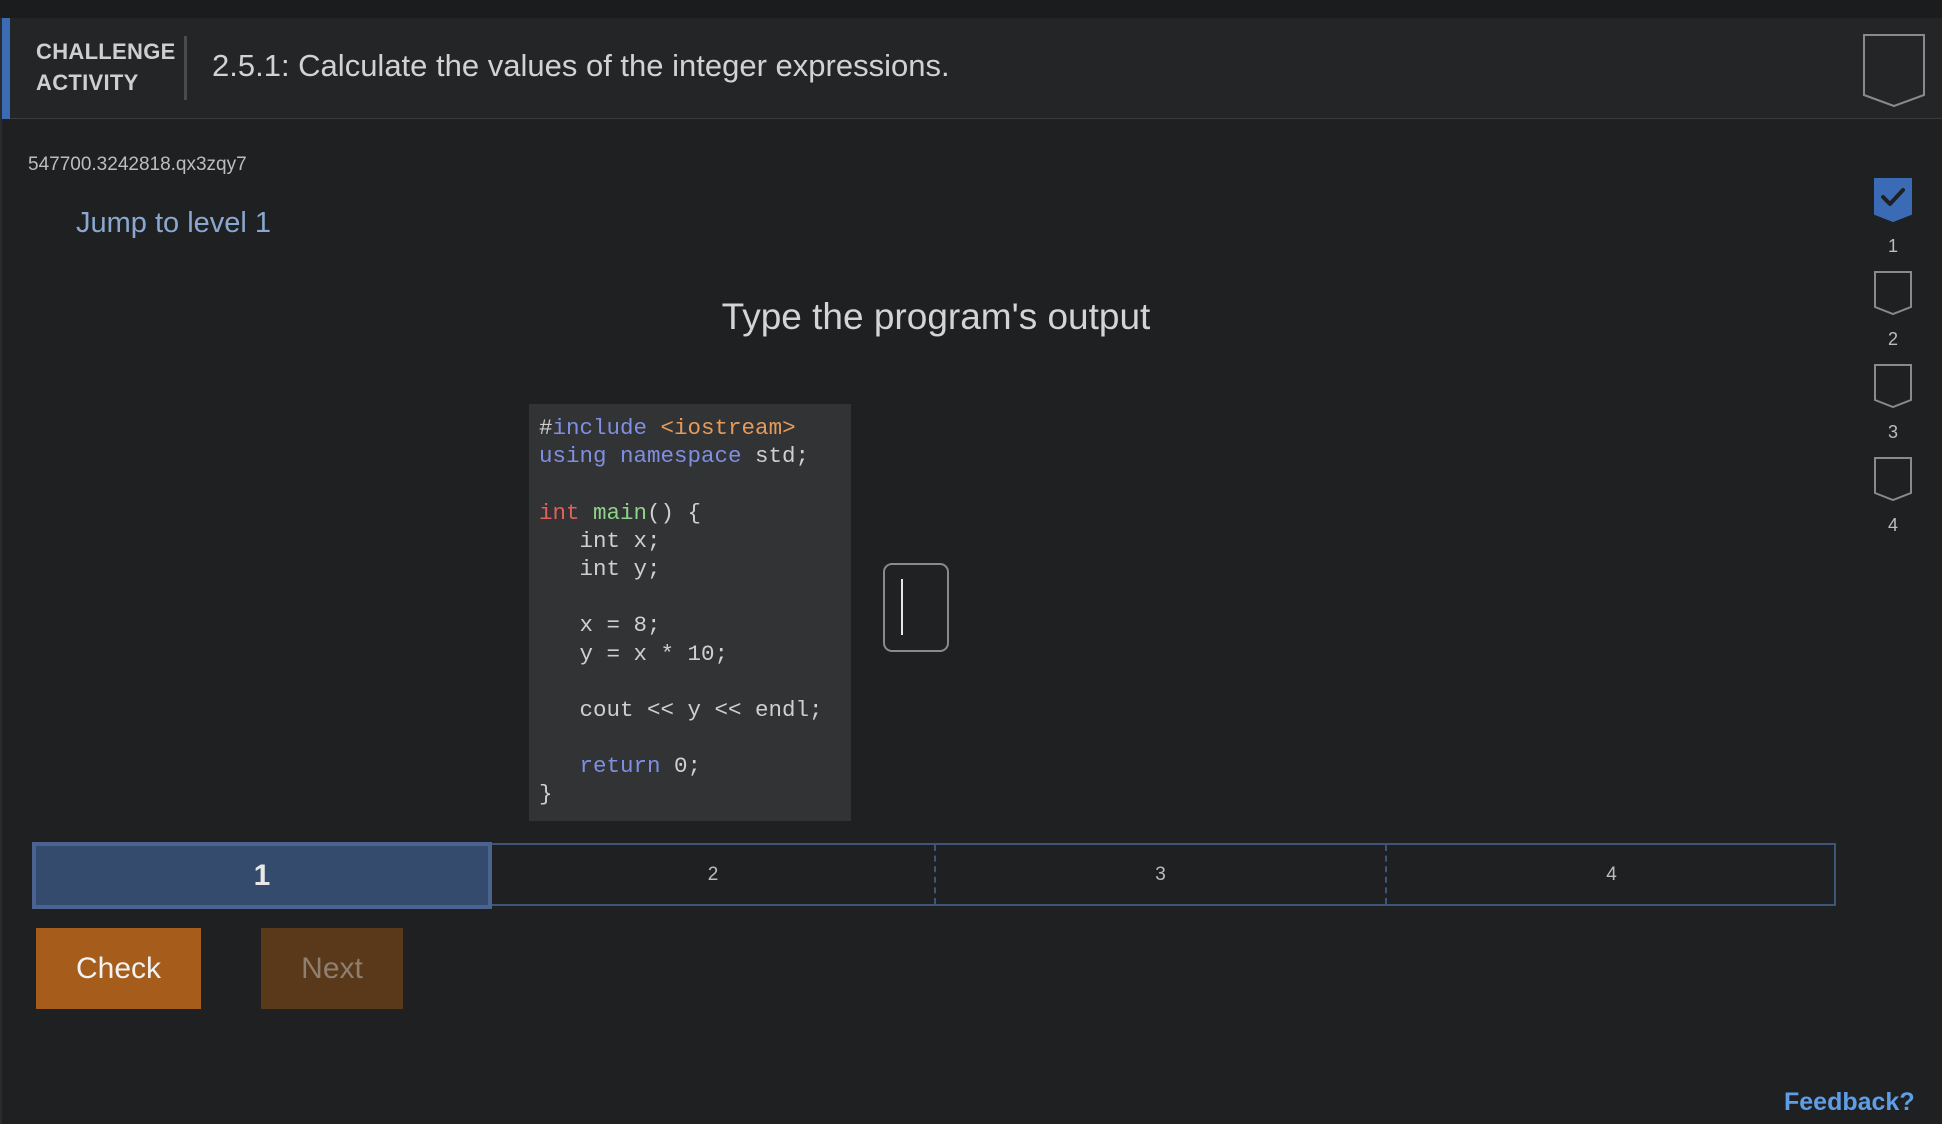 The image size is (1942, 1124). I want to click on code-line: }, so click(695, 794).